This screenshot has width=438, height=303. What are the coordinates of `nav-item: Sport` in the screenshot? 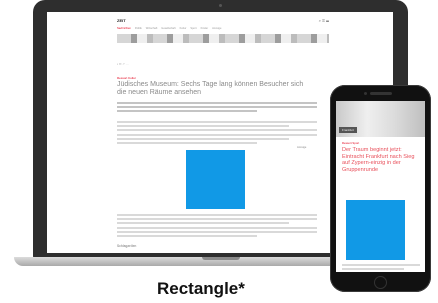 It's located at (193, 28).